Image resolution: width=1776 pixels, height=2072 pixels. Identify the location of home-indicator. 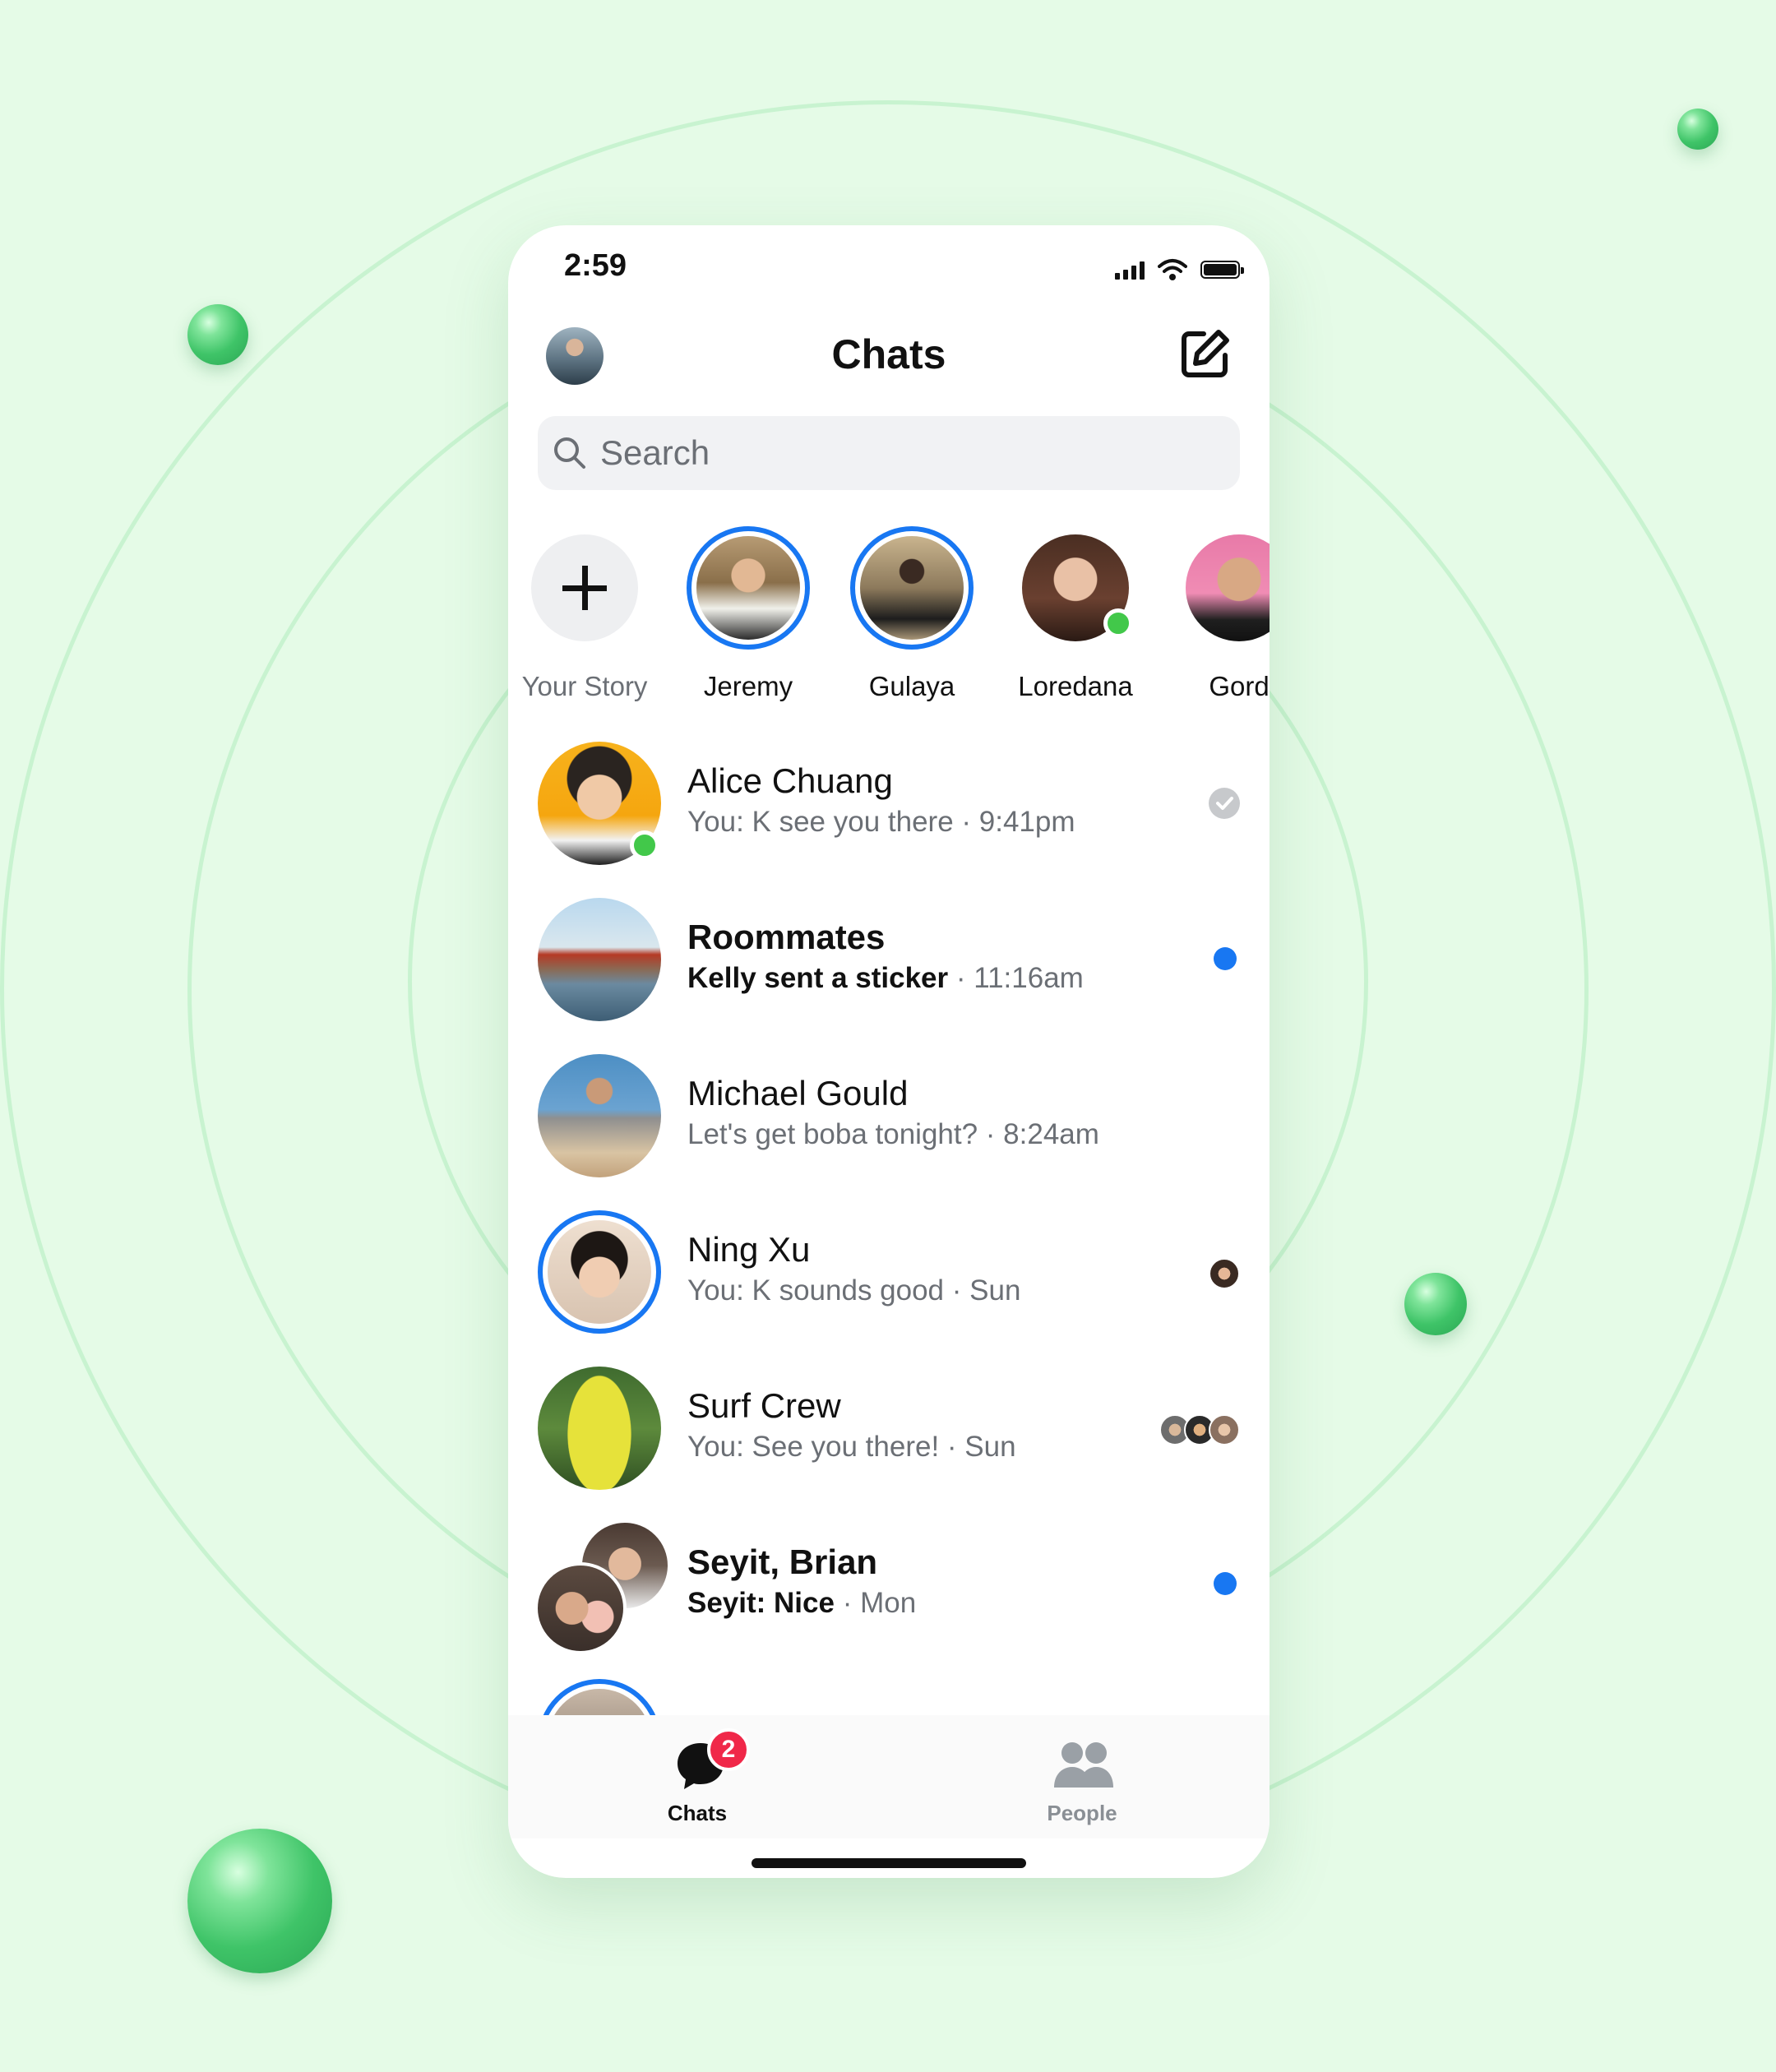
(889, 1863).